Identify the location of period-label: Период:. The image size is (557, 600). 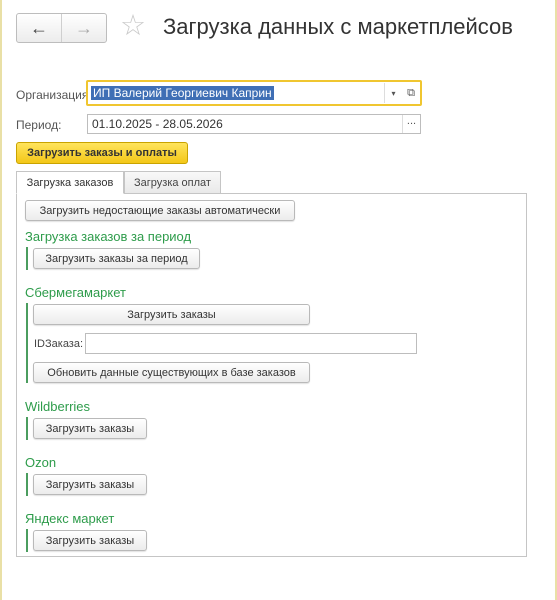
(39, 125).